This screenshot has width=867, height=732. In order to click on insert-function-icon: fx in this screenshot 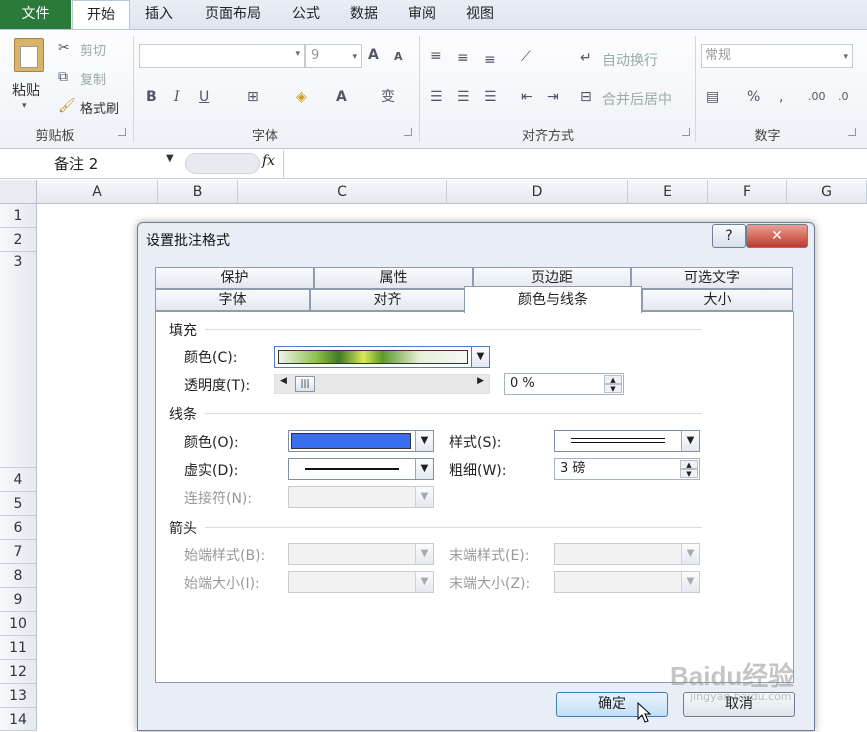, I will do `click(268, 161)`.